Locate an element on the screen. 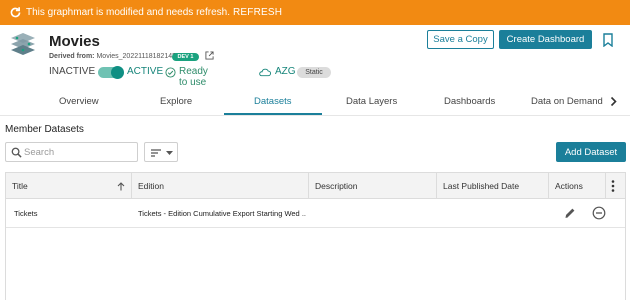 The width and height of the screenshot is (630, 300). pencil-icon is located at coordinates (570, 213).